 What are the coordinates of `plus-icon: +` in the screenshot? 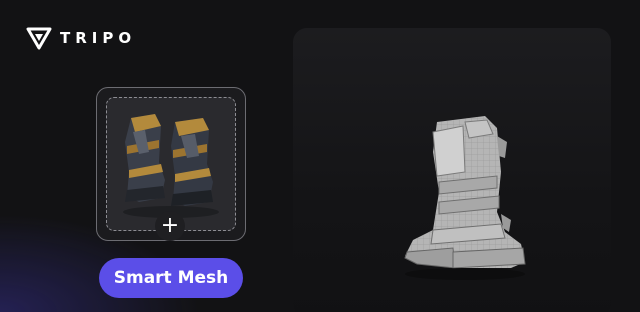 It's located at (170, 225).